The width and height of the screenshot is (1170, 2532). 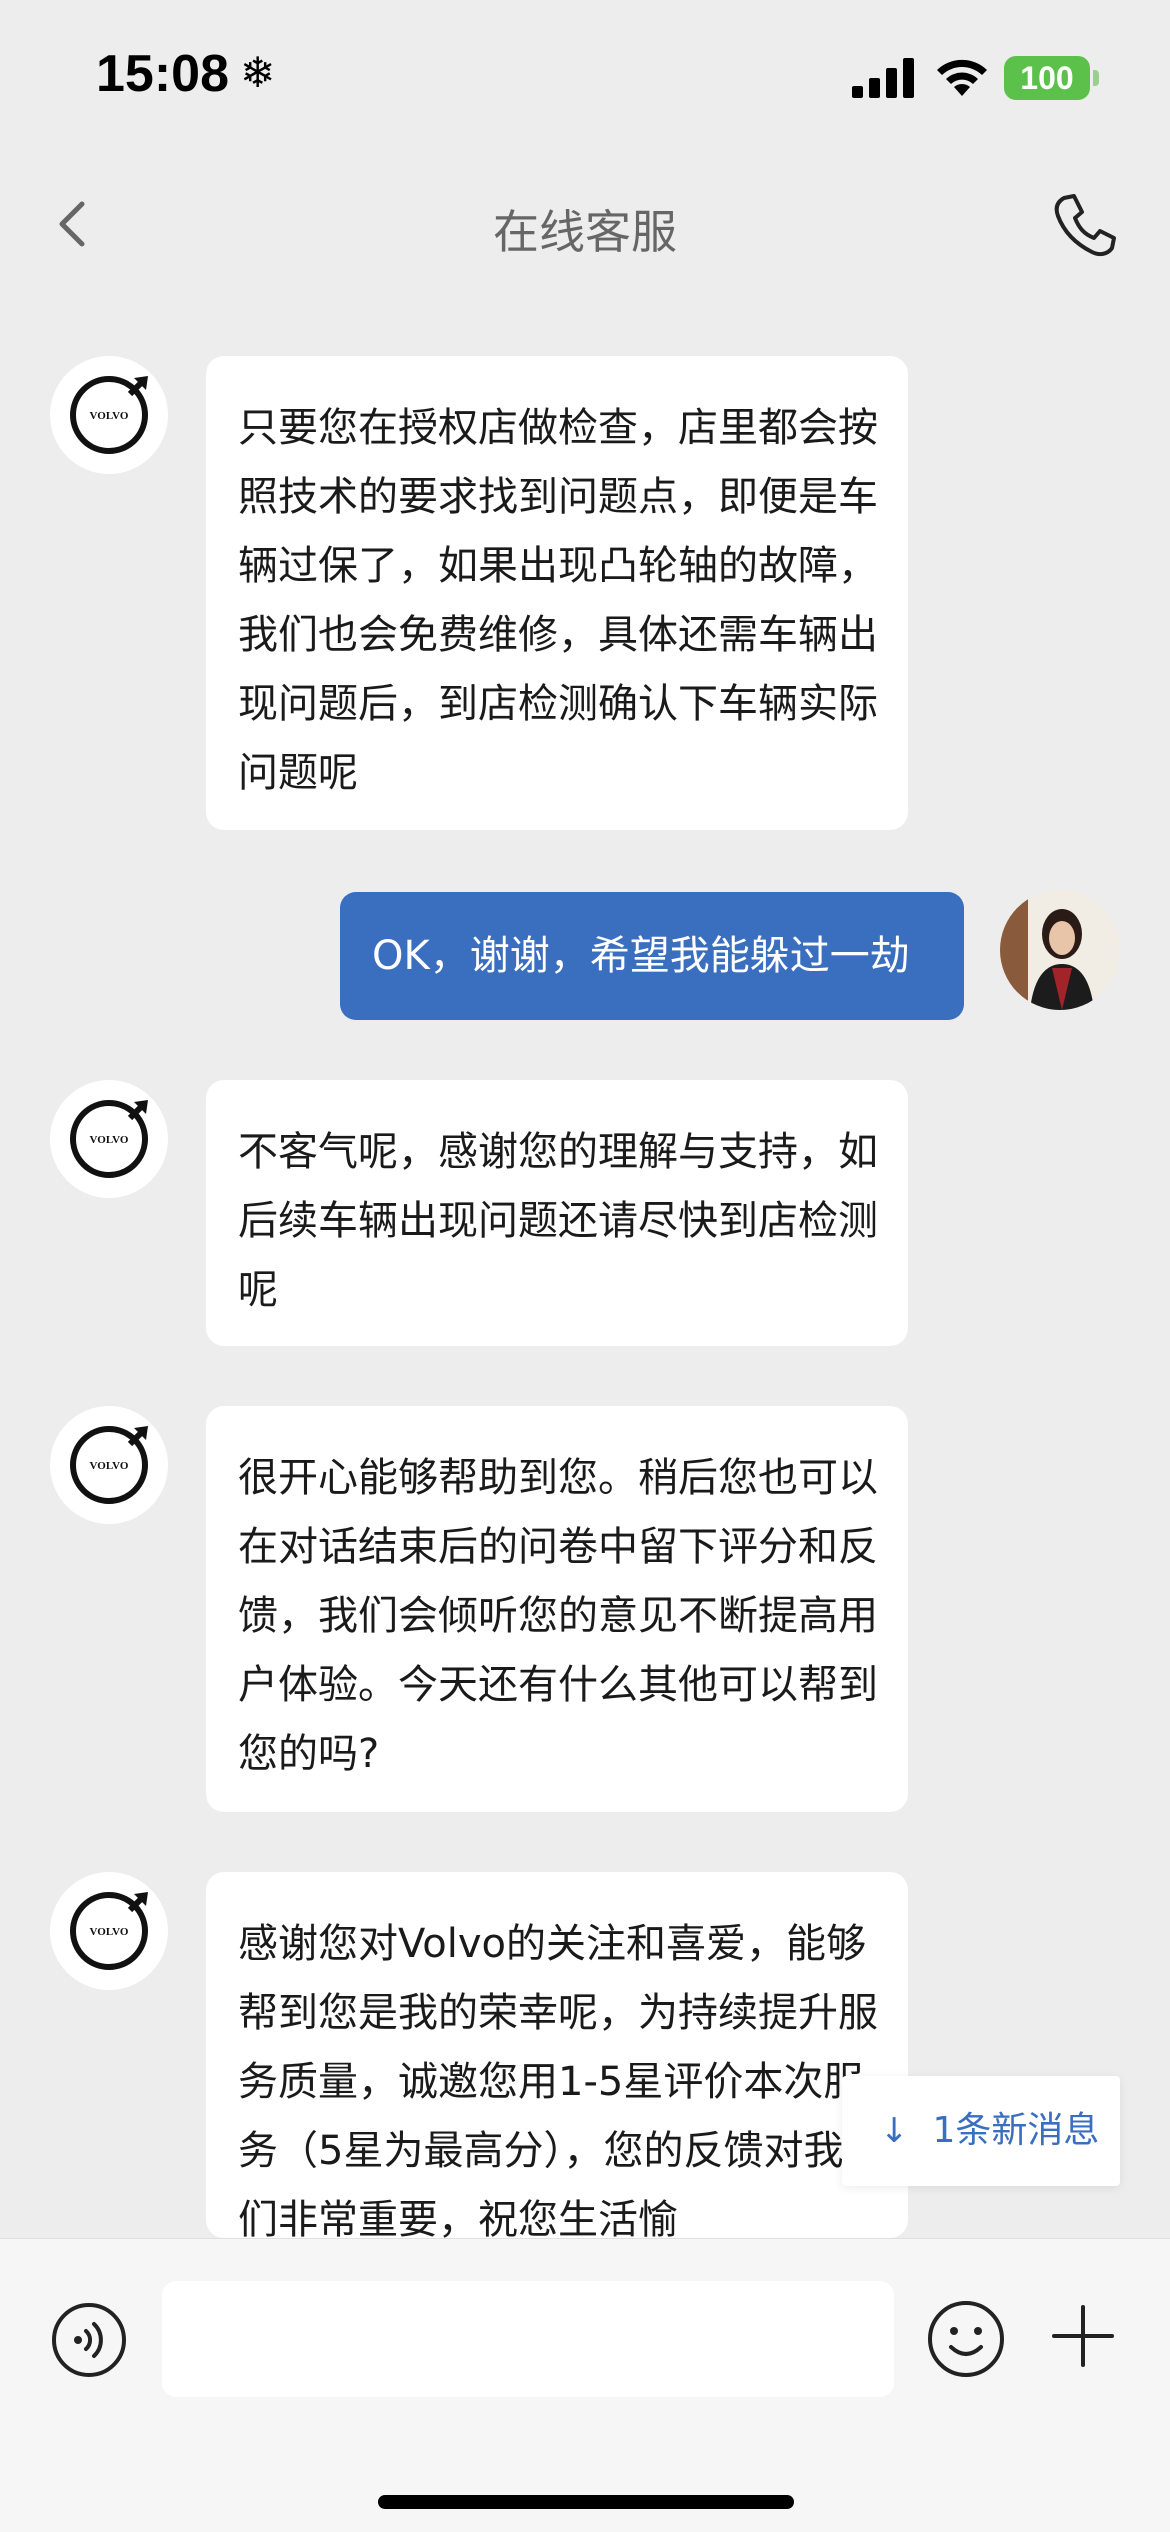 What do you see at coordinates (894, 2131) in the screenshot?
I see `arrow-down-icon: ↓` at bounding box center [894, 2131].